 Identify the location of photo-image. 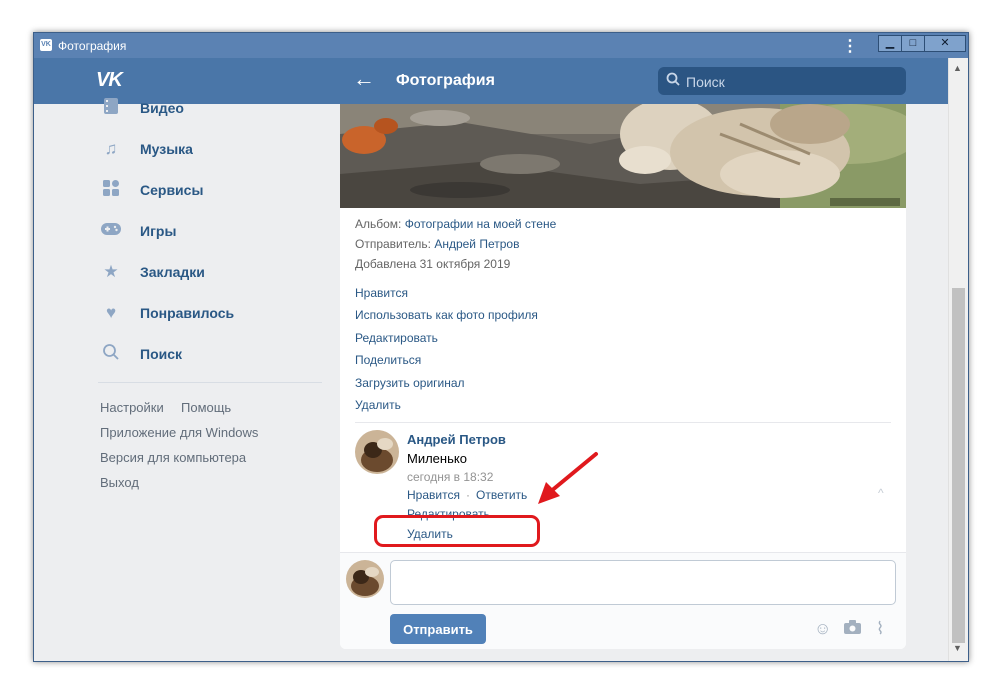
(623, 156).